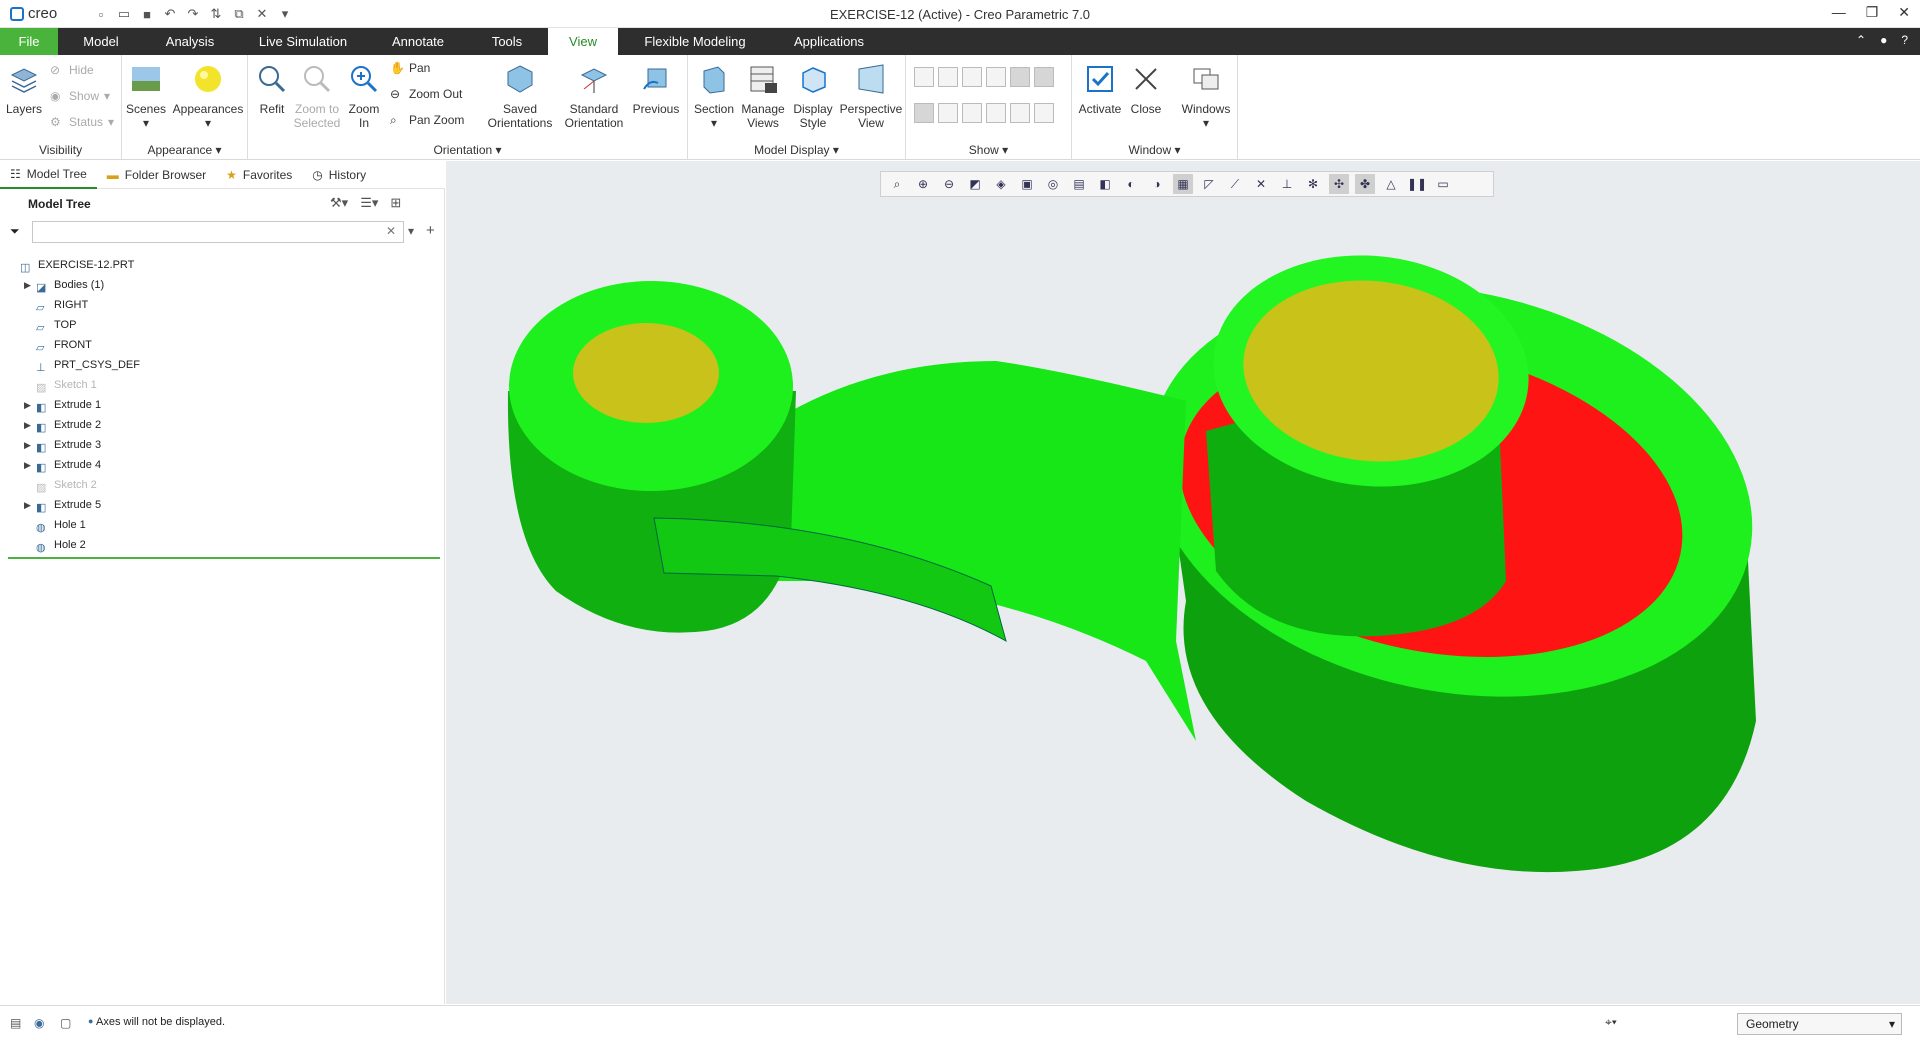 This screenshot has height=1040, width=1920. I want to click on section-button: Section ▾, so click(714, 96).